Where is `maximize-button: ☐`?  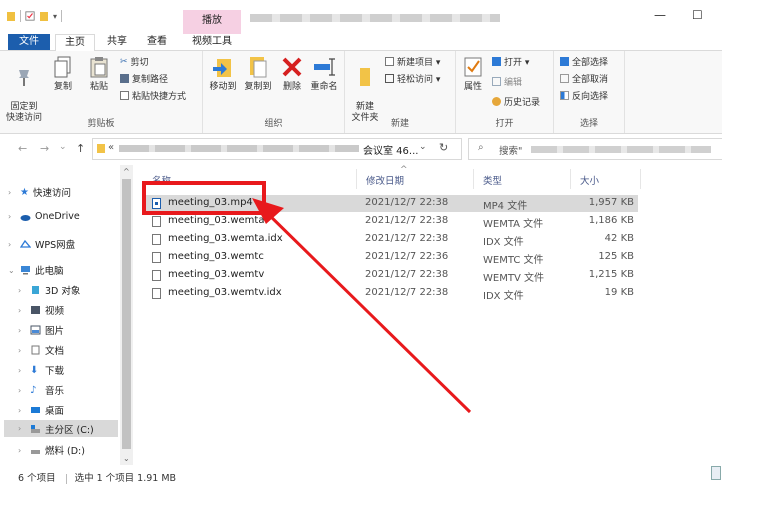 maximize-button: ☐ is located at coordinates (697, 15).